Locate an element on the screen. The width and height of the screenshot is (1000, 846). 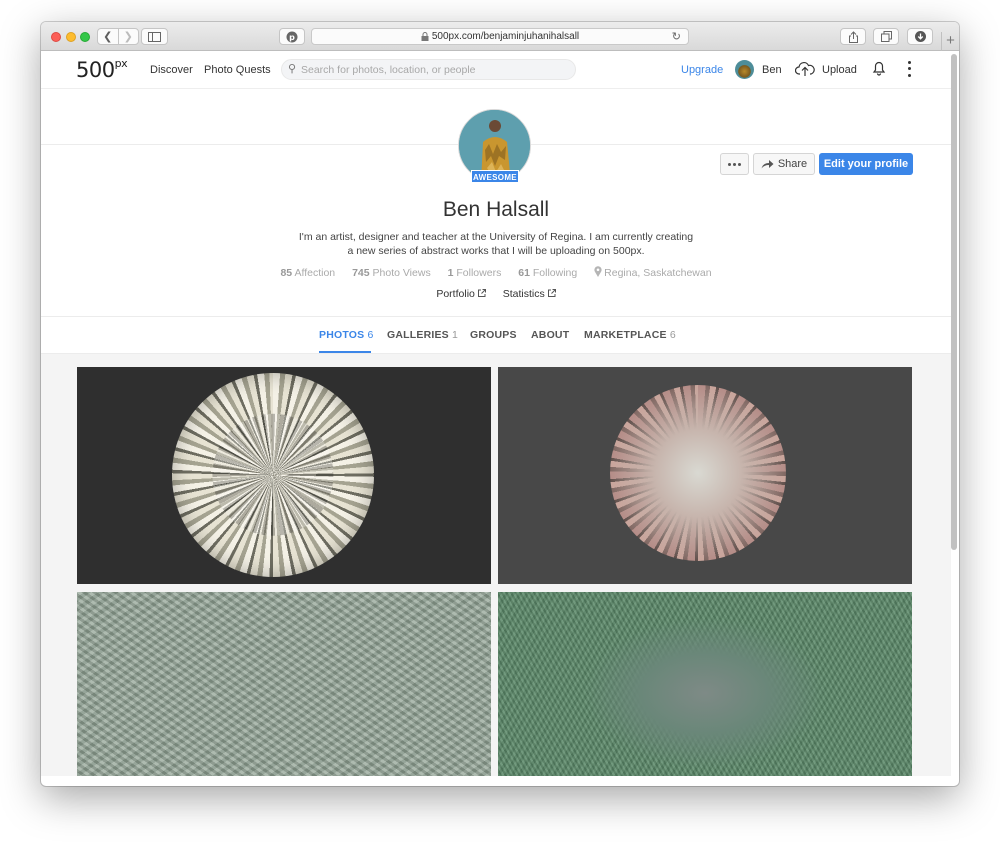
share-icon is located at coordinates (853, 36).